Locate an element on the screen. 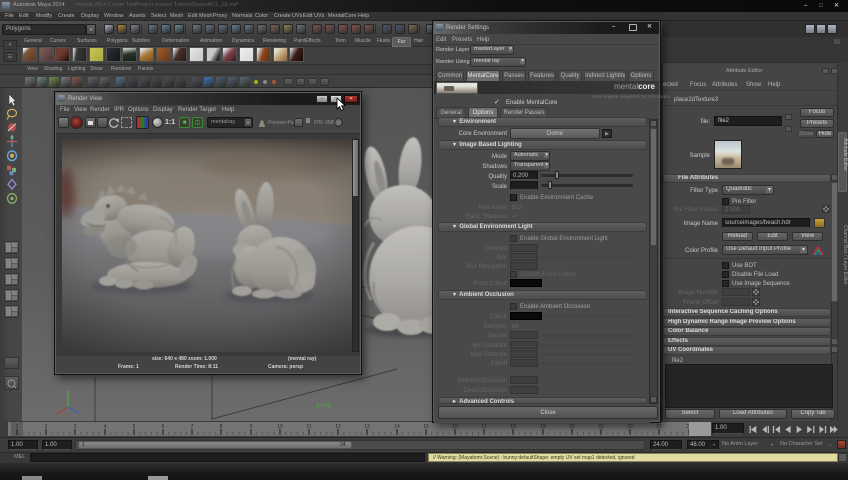  svg-text: 15 is located at coordinates (426, 427).